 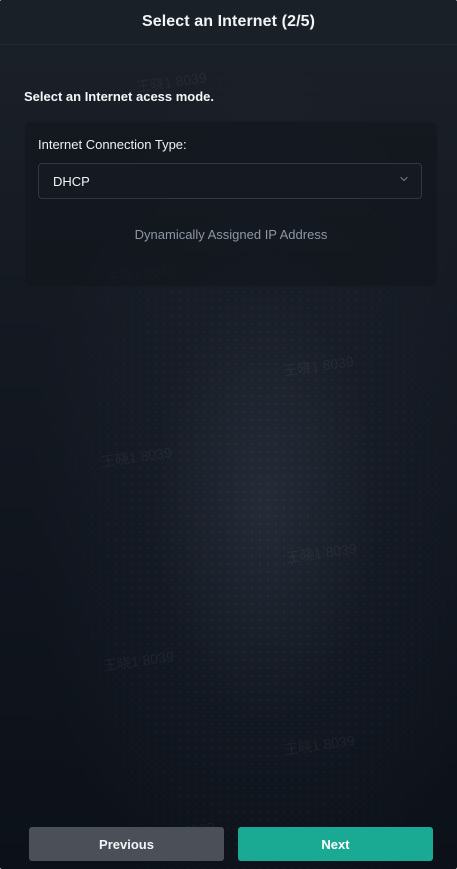 I want to click on page-title: Select an Internet (2/5), so click(x=228, y=21).